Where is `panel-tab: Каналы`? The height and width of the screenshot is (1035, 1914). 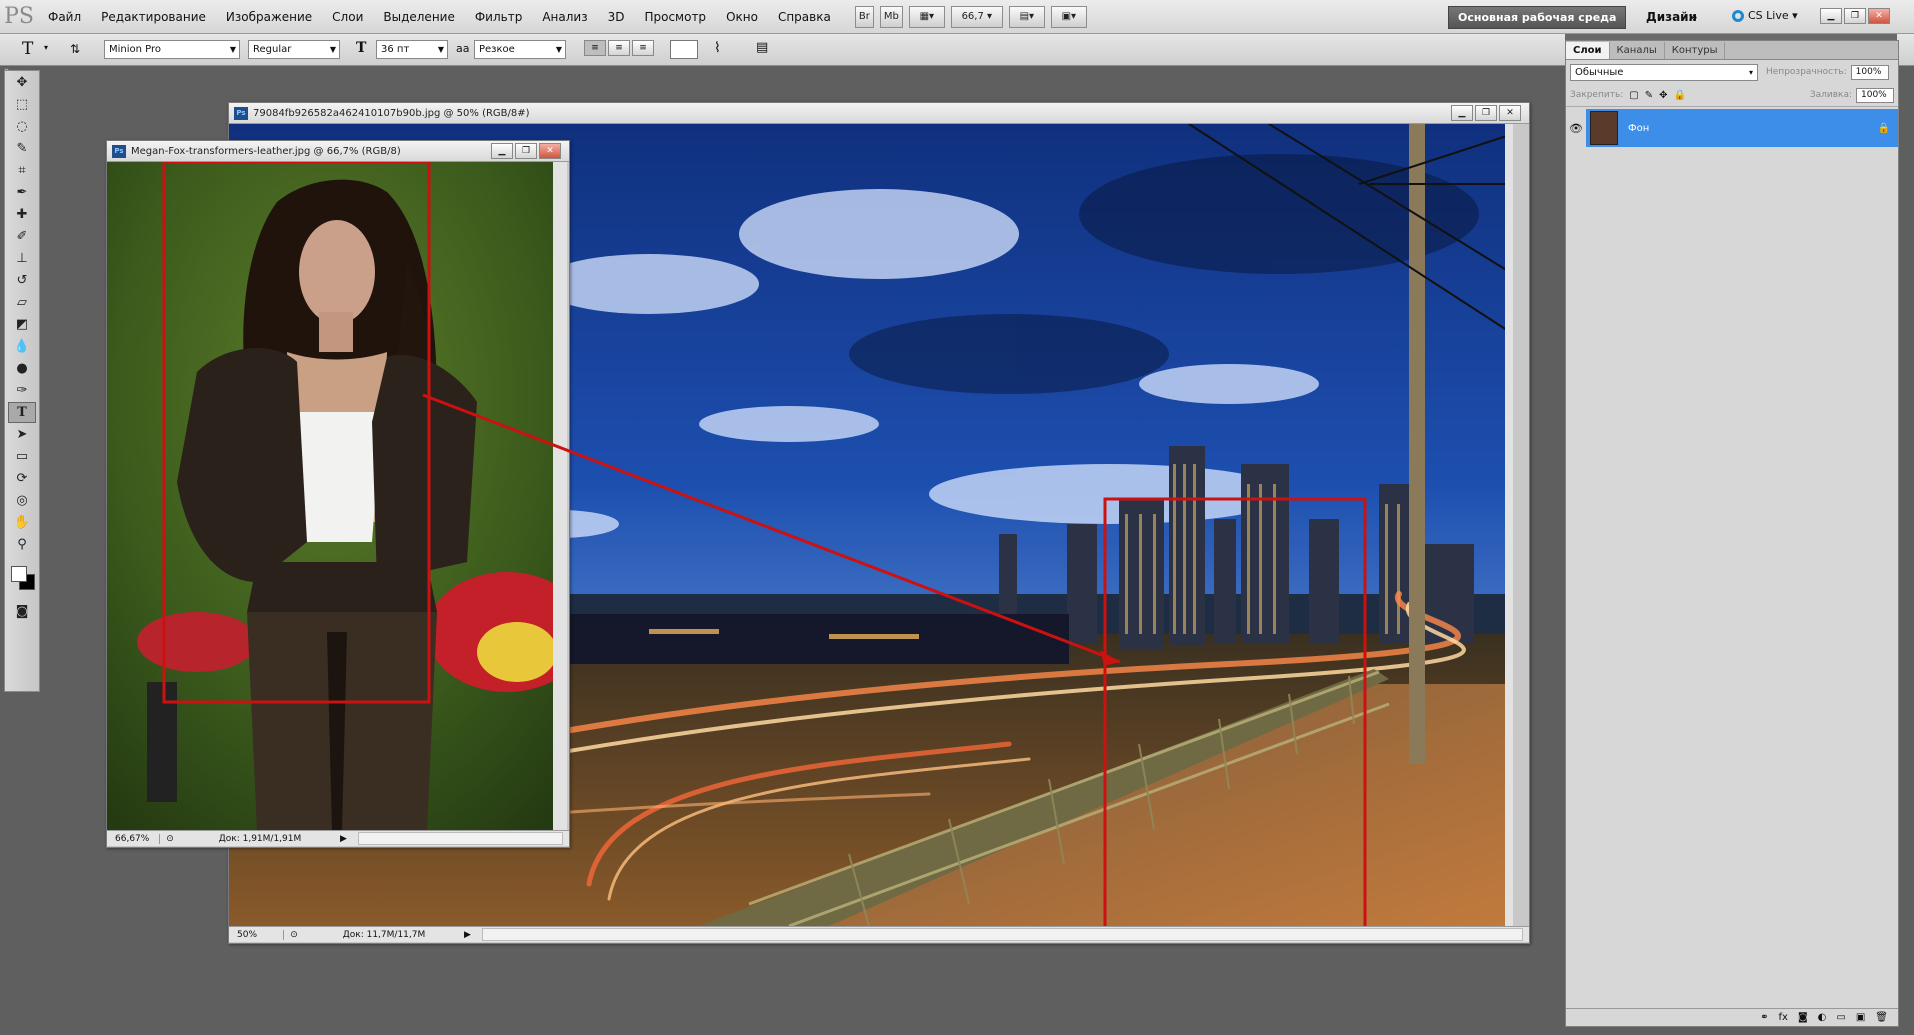
panel-tab: Каналы is located at coordinates (1637, 50).